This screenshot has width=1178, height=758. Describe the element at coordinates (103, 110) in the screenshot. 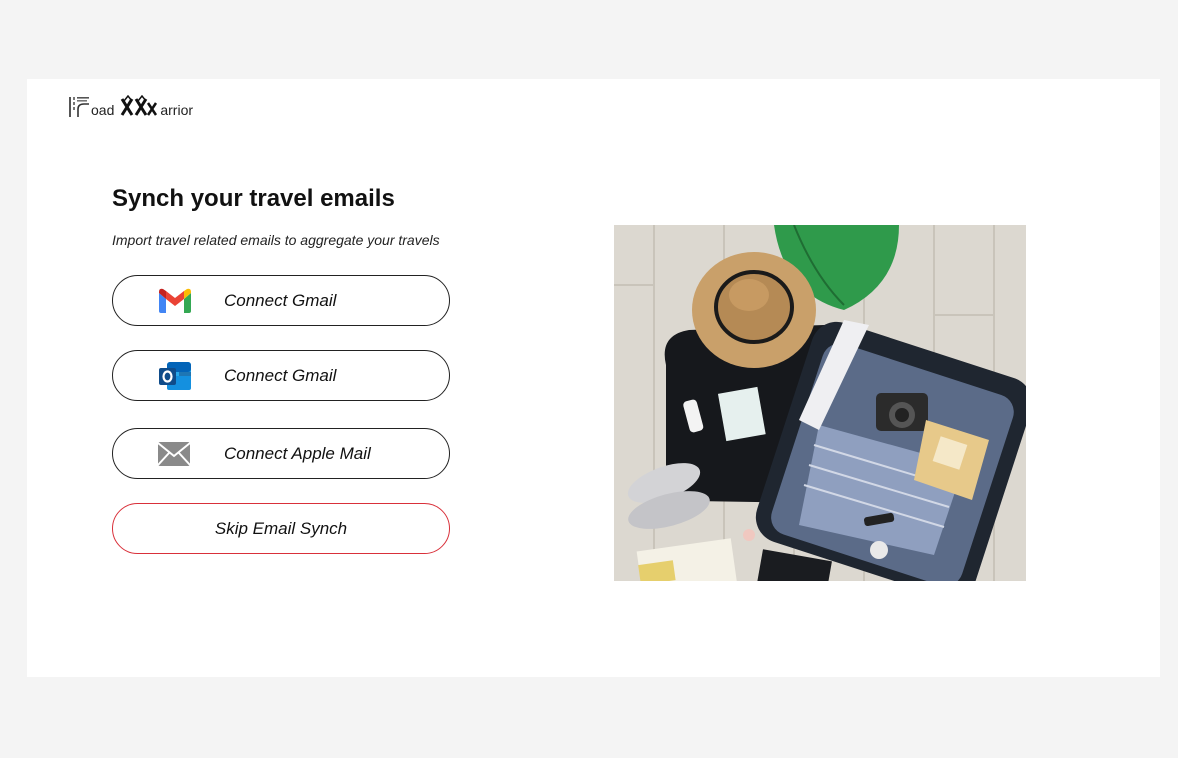

I see `logo-text-road: oad` at that location.